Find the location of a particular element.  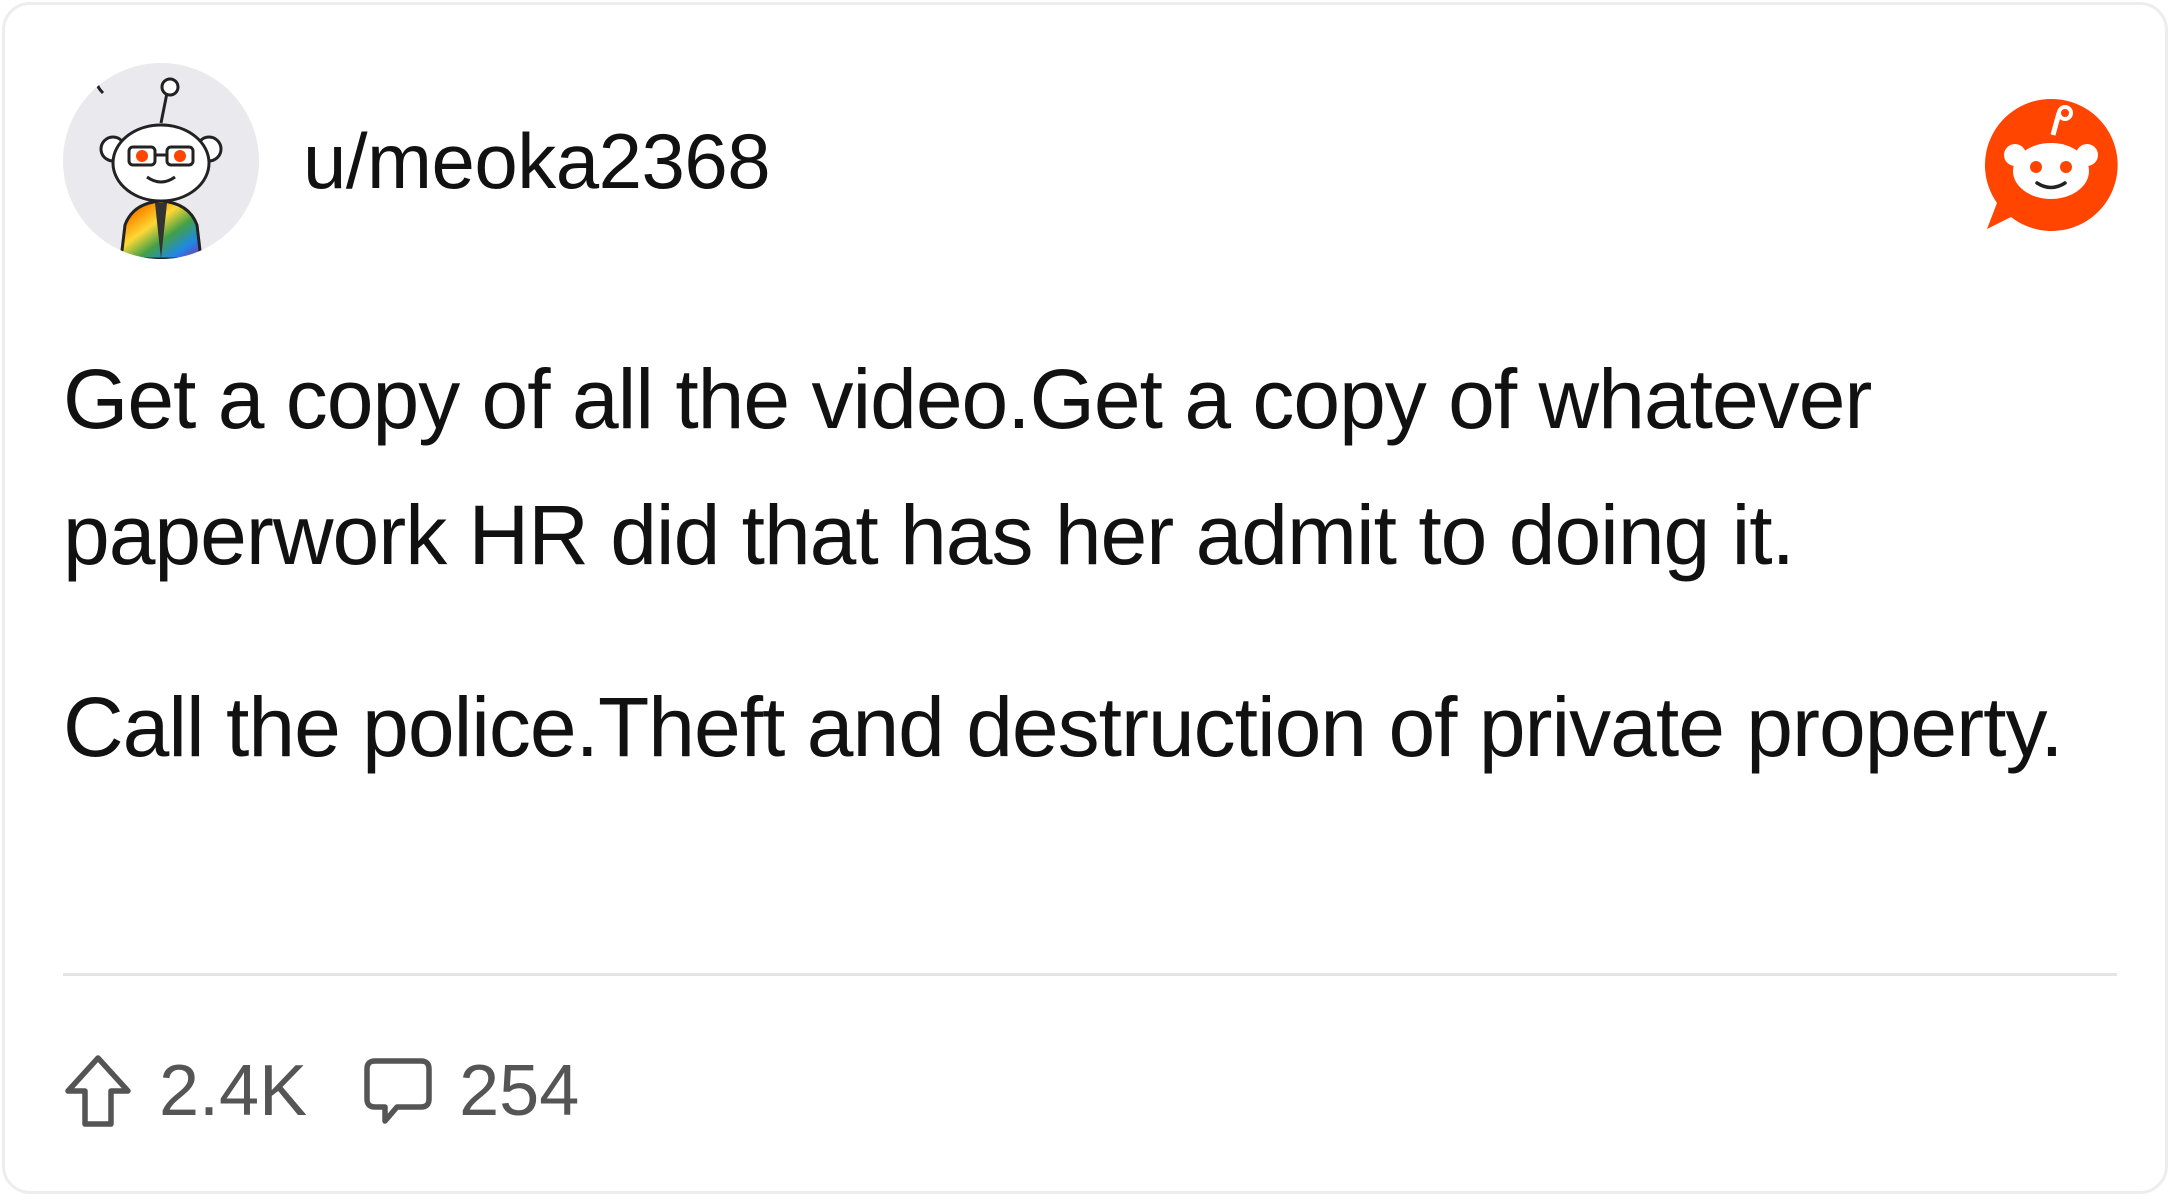

avatar is located at coordinates (161, 161).